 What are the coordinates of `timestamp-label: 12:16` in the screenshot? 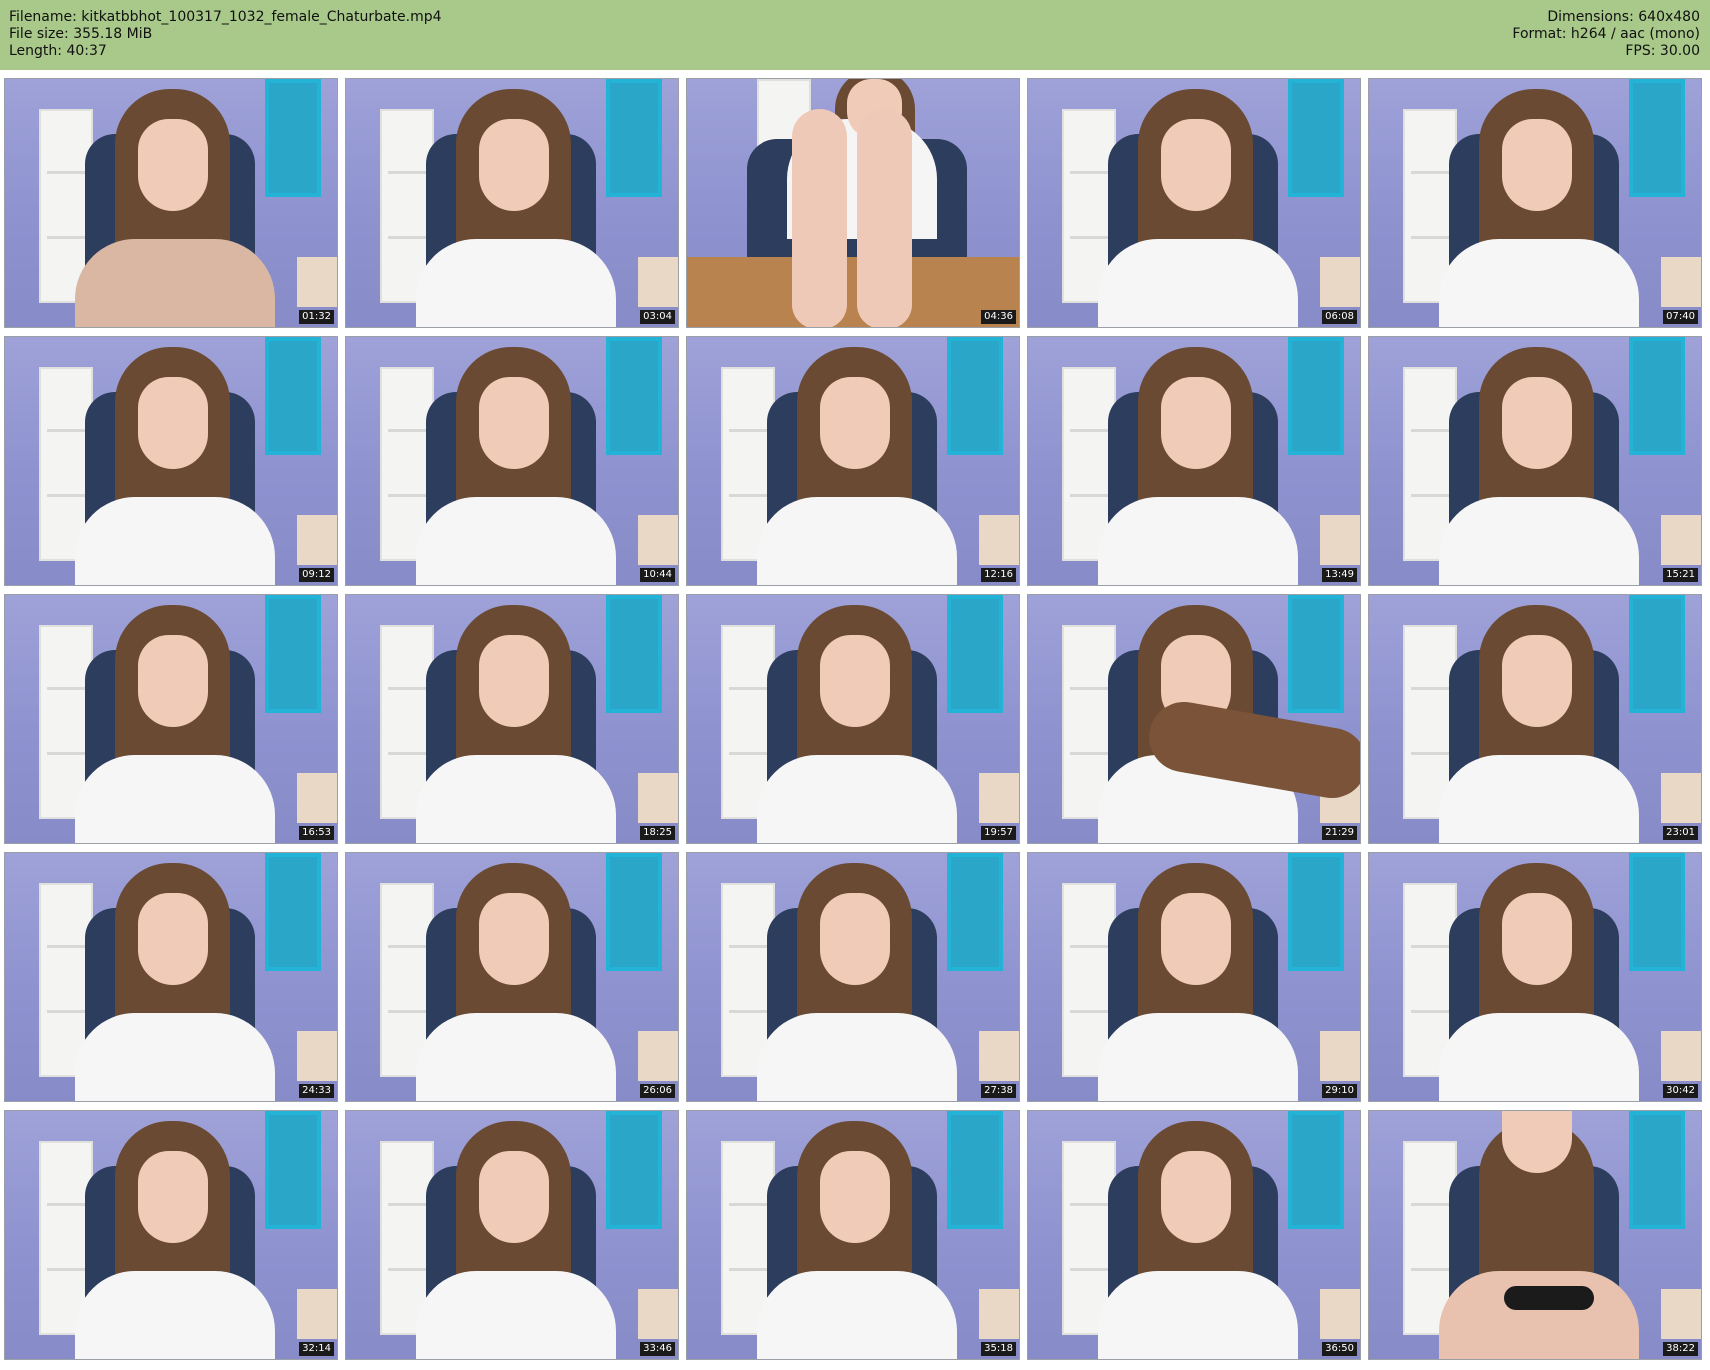 It's located at (998, 575).